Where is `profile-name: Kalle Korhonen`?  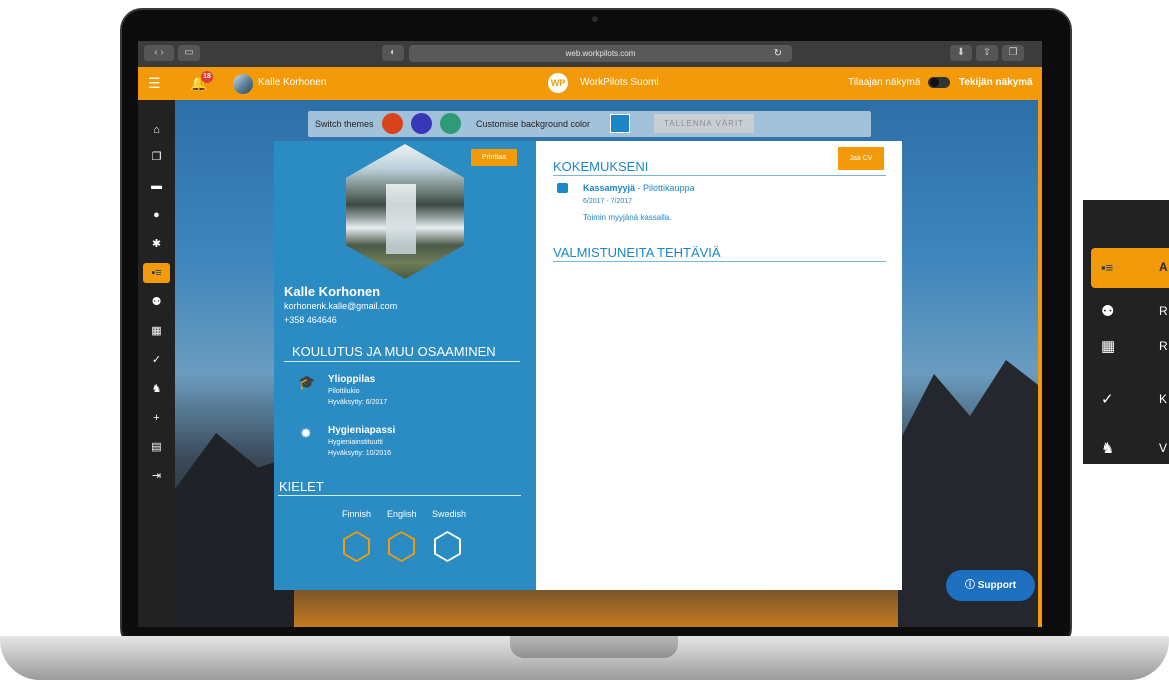 profile-name: Kalle Korhonen is located at coordinates (332, 291).